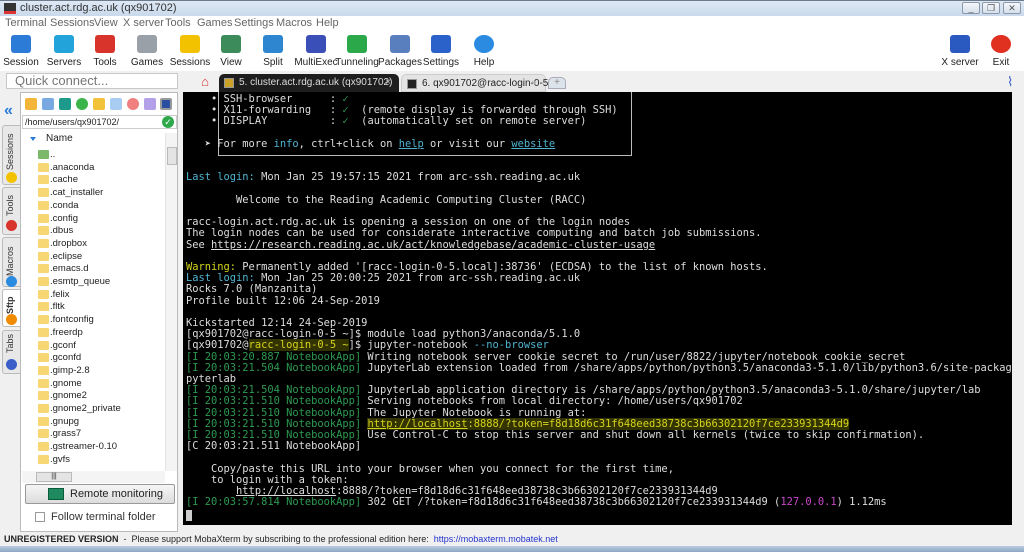  What do you see at coordinates (316, 50) in the screenshot?
I see `multiexec-toolbar-button: MultiExec` at bounding box center [316, 50].